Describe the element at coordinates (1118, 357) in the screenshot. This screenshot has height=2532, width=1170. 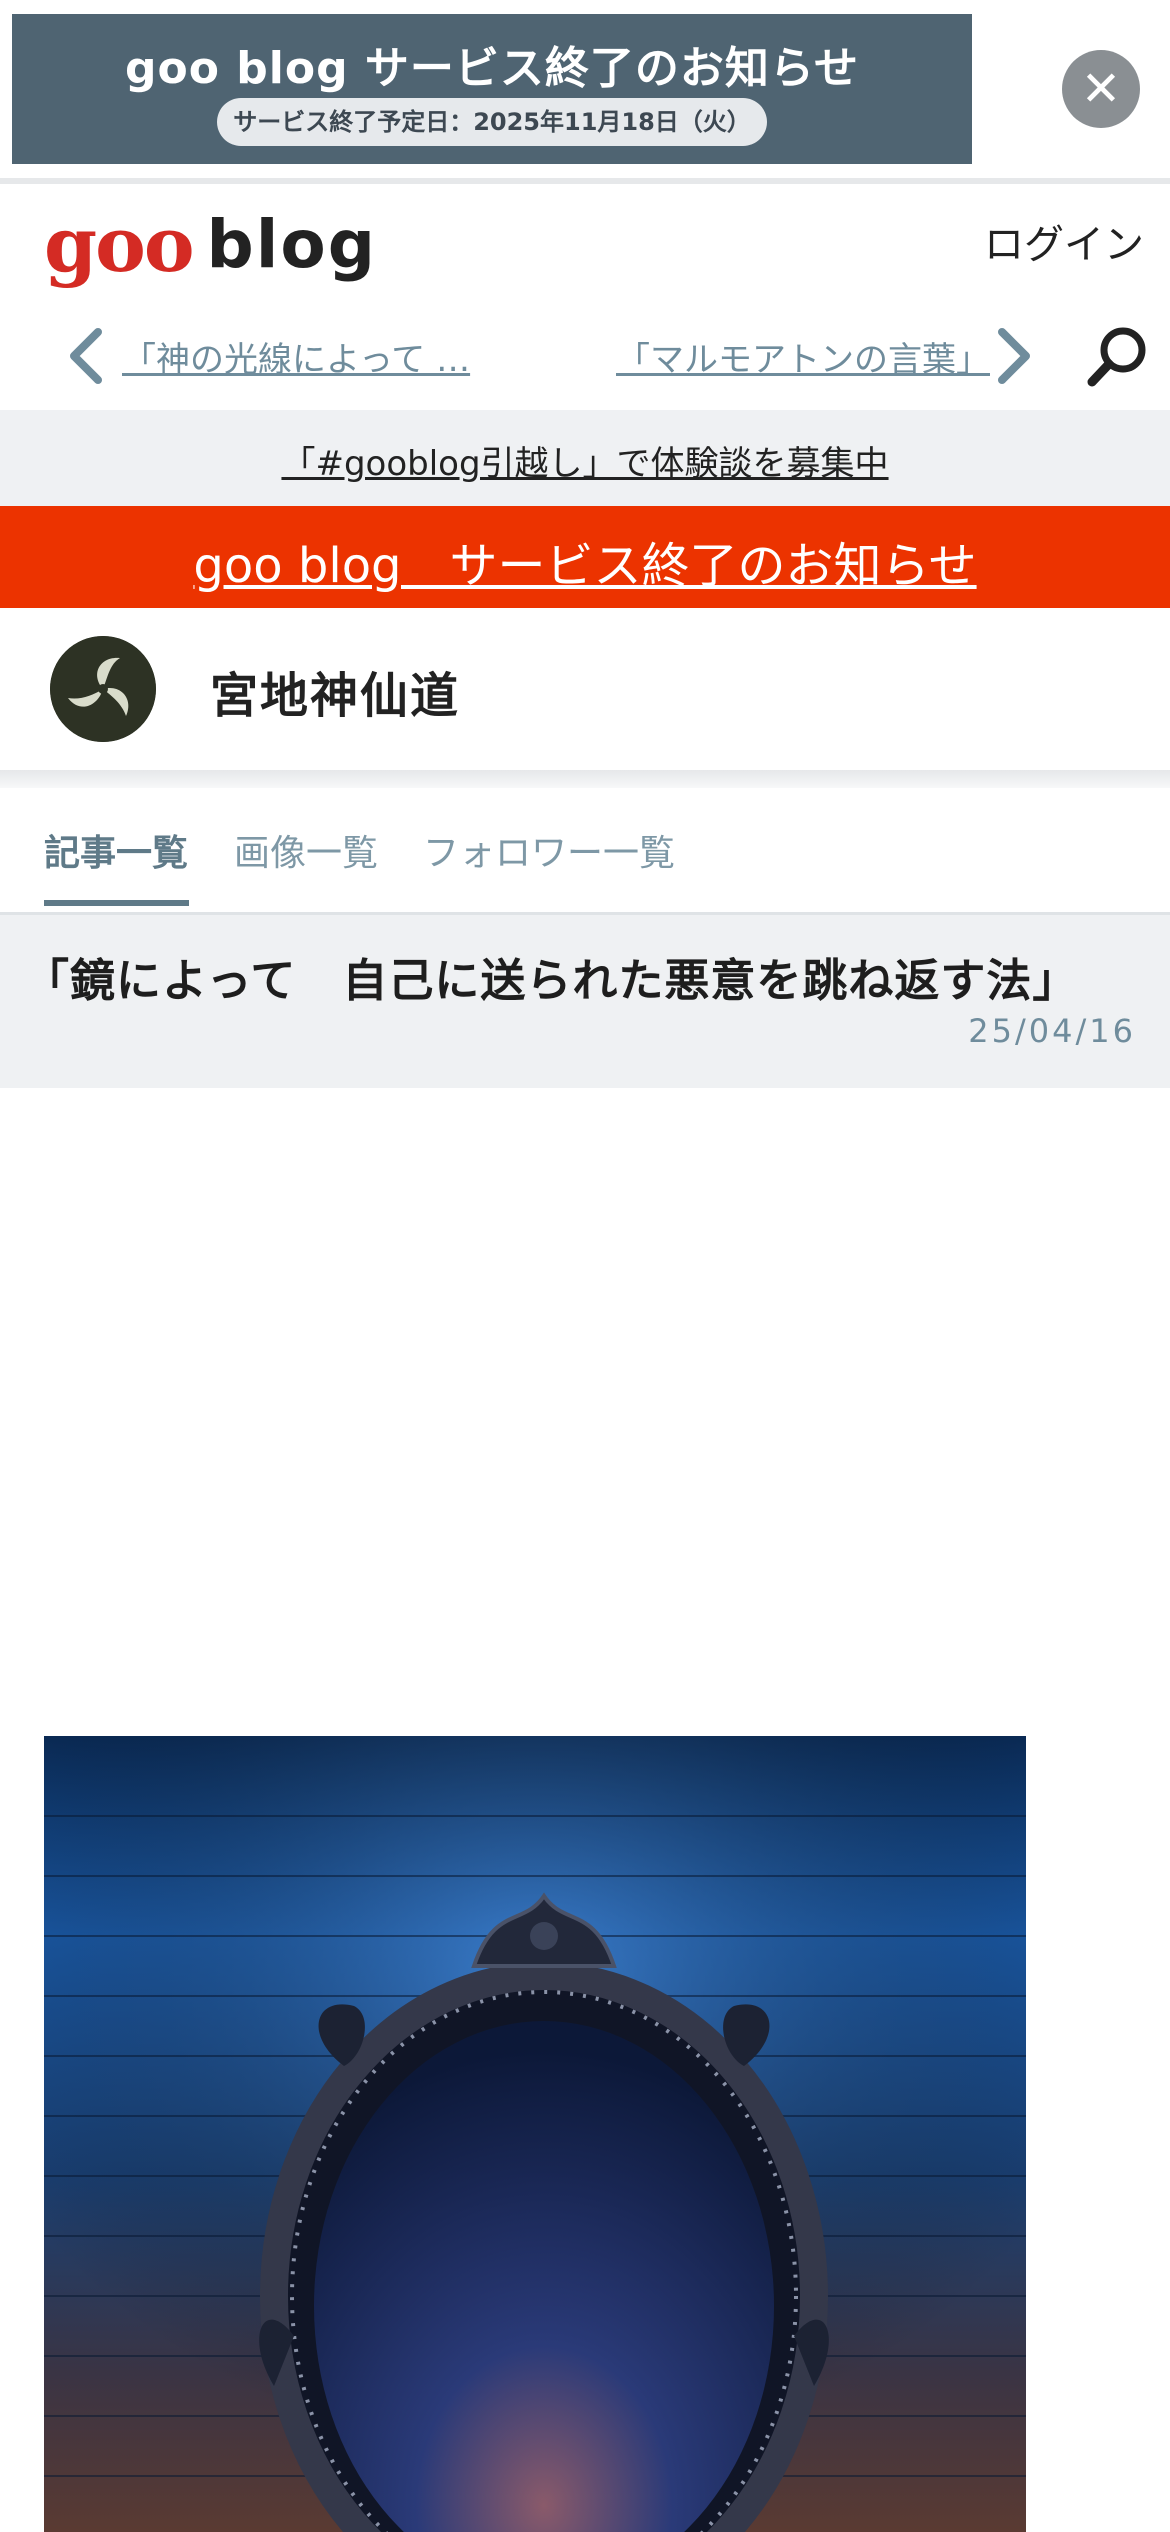
I see `search-icon` at that location.